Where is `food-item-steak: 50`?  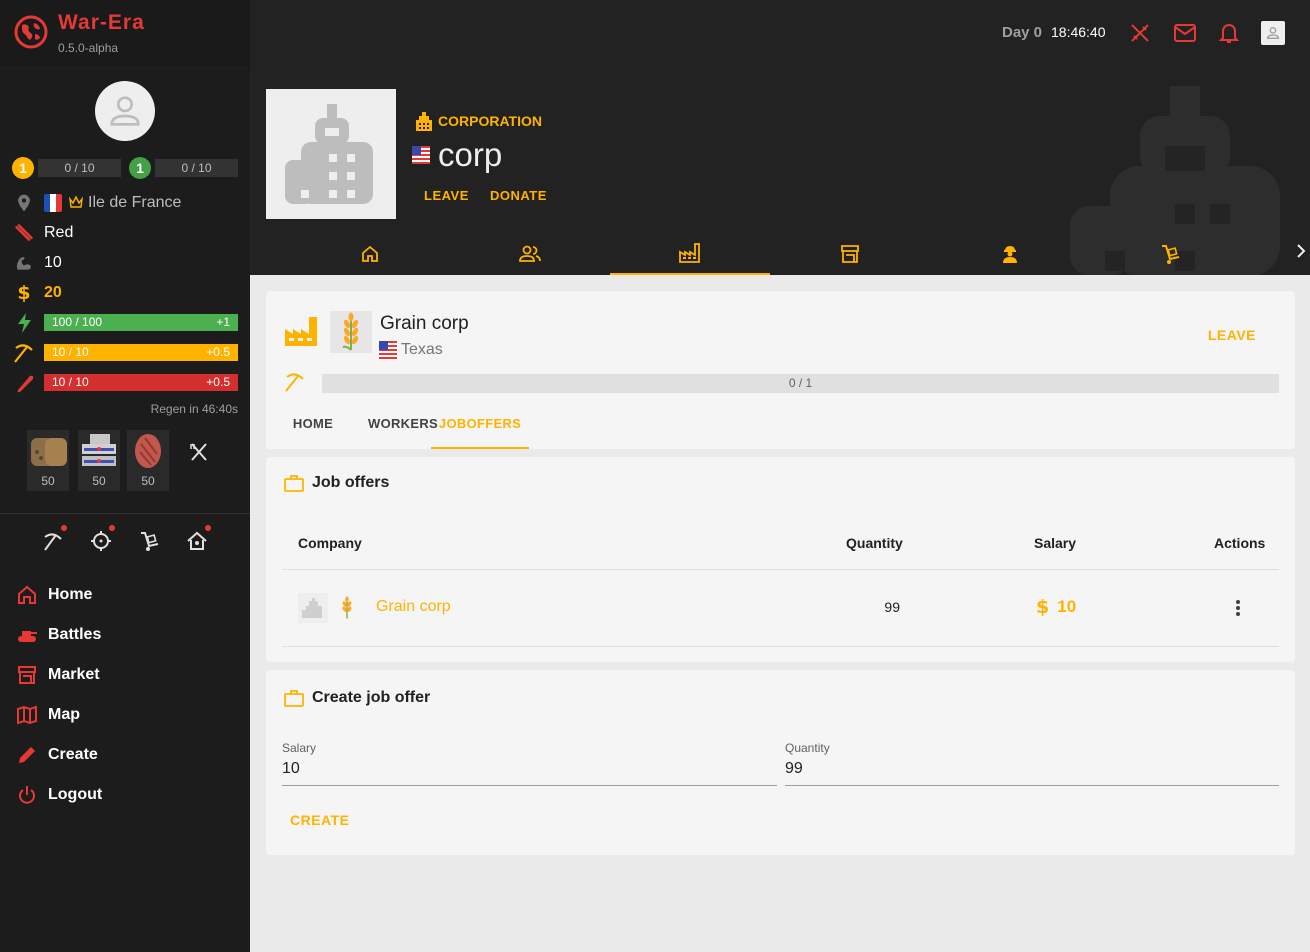
food-item-steak: 50 is located at coordinates (148, 460).